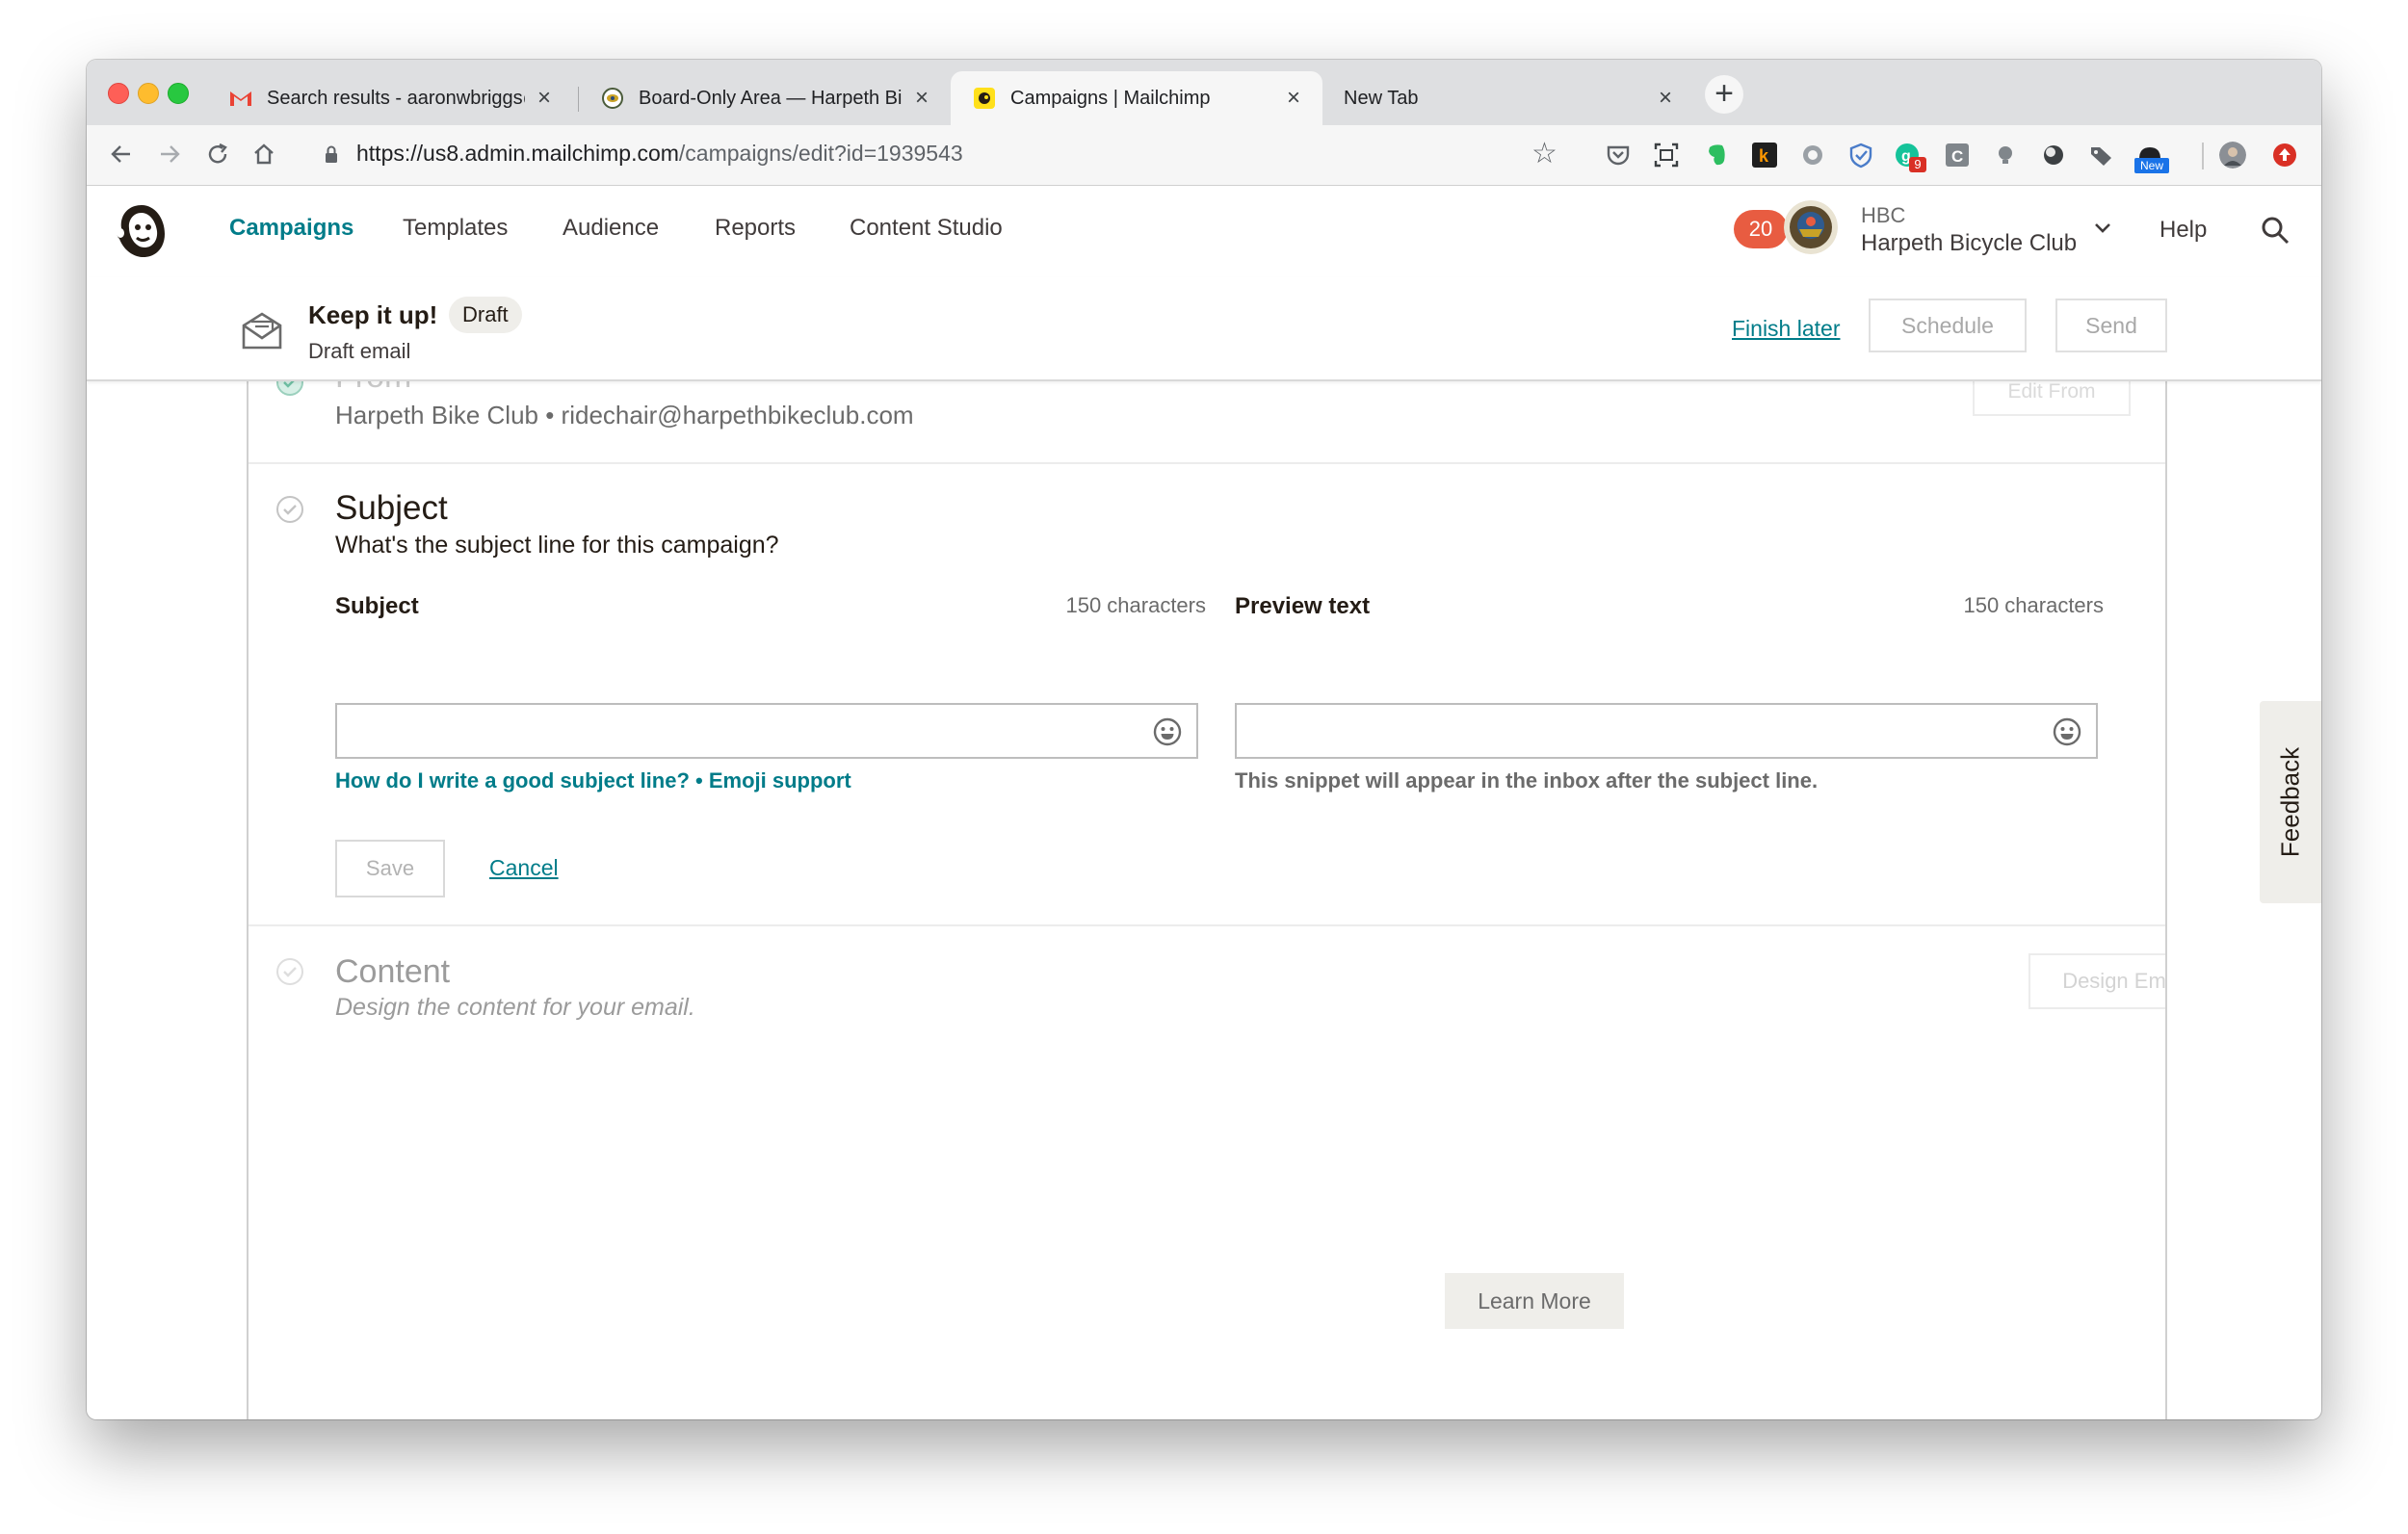 The width and height of the screenshot is (2408, 1534). What do you see at coordinates (1544, 153) in the screenshot?
I see `bookmark-star-icon: ☆` at bounding box center [1544, 153].